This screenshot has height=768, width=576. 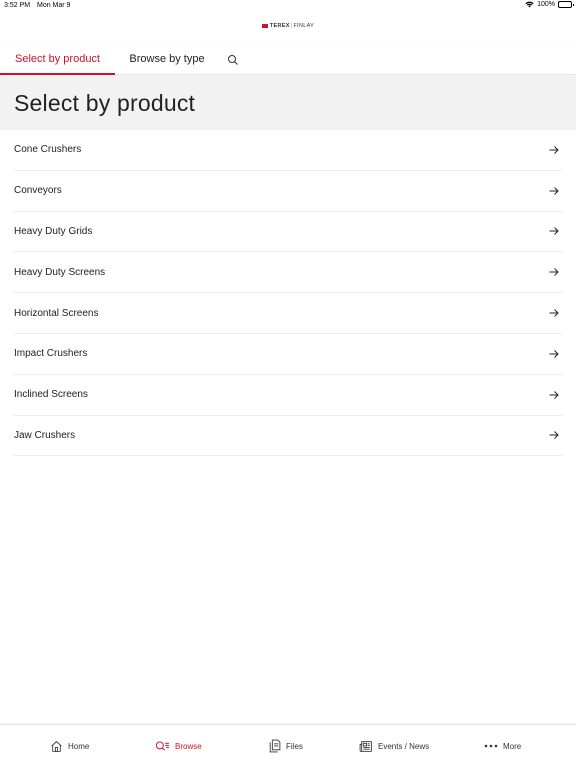 I want to click on brand-name-finlay: FINLAY, so click(x=304, y=26).